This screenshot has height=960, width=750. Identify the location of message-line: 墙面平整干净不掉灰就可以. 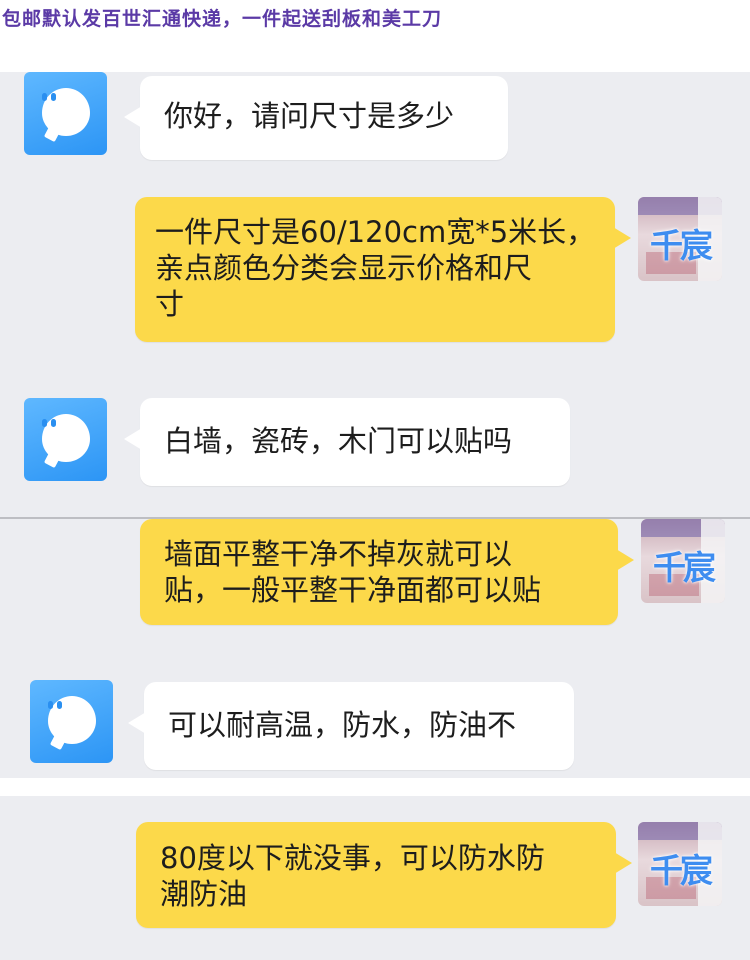
(338, 554).